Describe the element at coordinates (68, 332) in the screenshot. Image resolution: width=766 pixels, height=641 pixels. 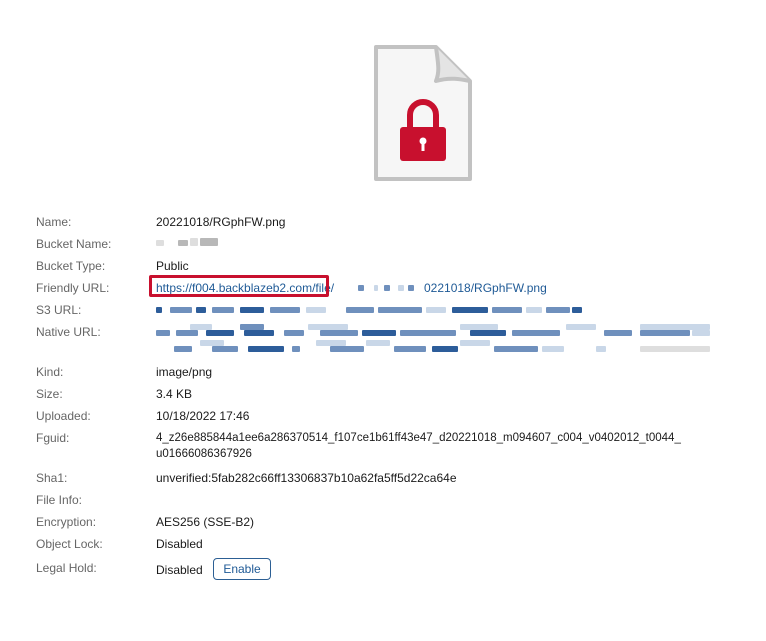
I see `native-url-label: Native URL:` at that location.